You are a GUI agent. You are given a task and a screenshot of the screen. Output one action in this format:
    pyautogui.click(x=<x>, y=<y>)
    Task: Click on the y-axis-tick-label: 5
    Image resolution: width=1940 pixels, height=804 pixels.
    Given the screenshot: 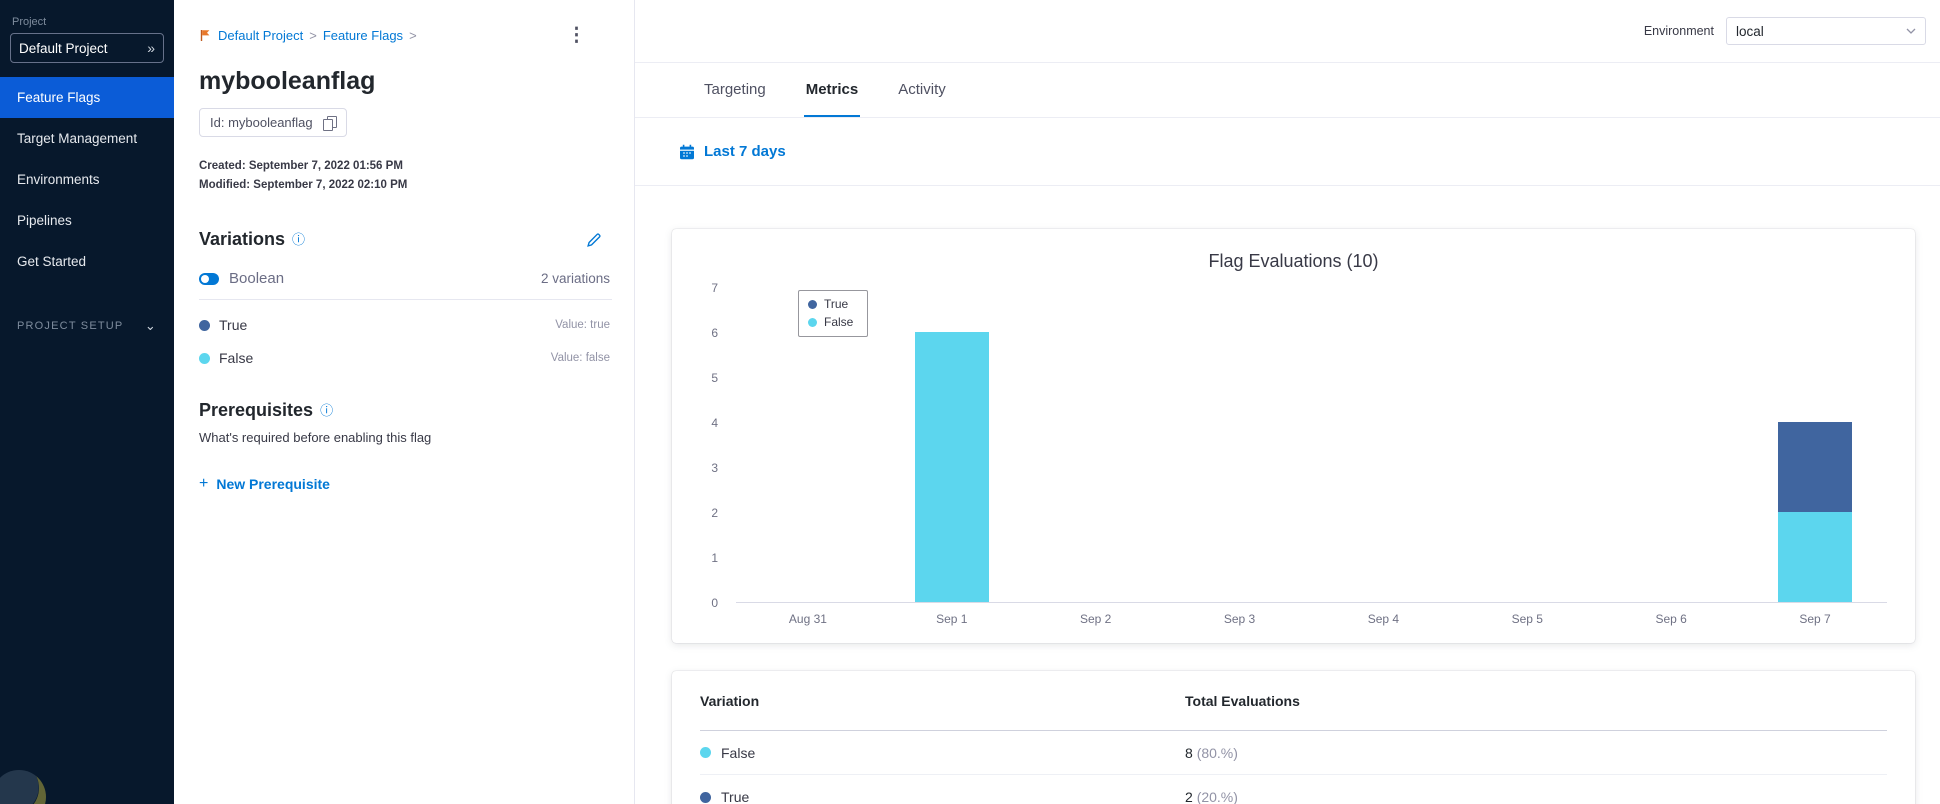 What is the action you would take?
    pyautogui.click(x=714, y=378)
    